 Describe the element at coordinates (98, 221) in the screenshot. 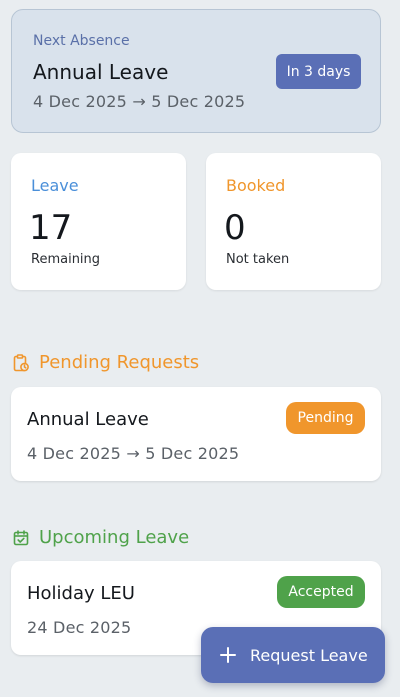

I see `leave-remaining-card: Leave 17 Remaining` at that location.